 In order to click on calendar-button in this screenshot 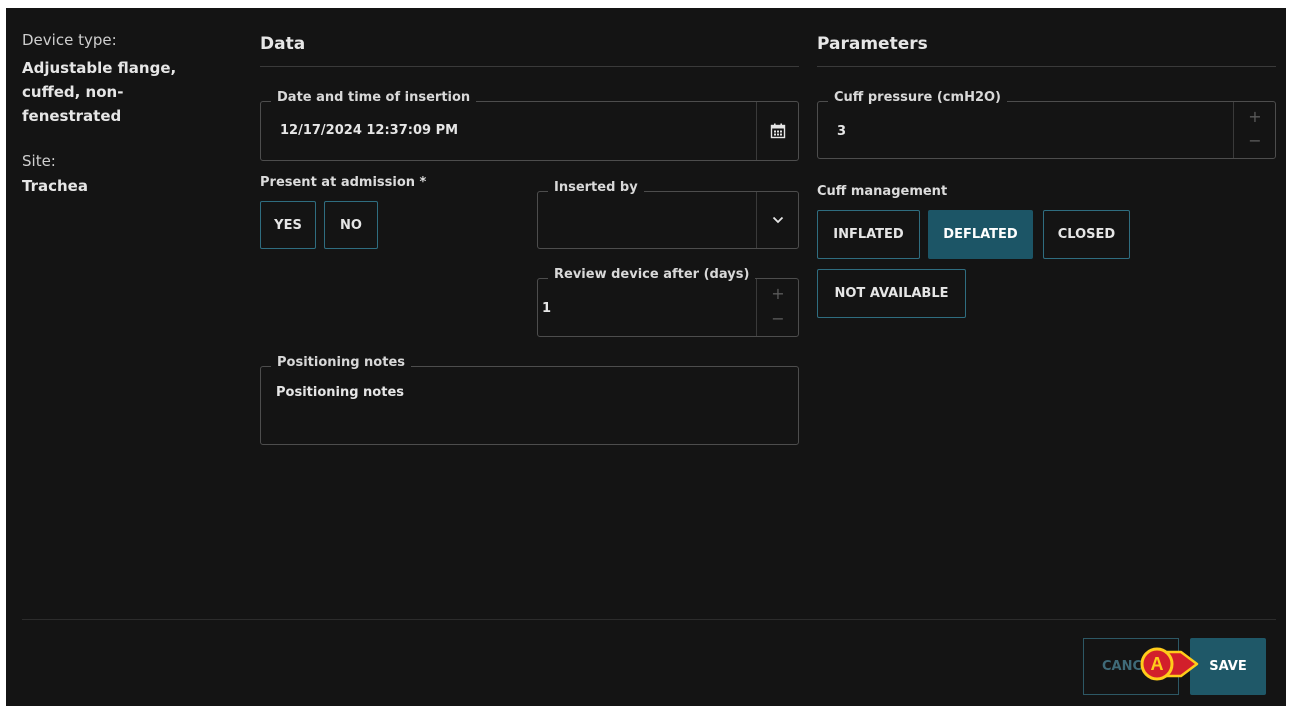, I will do `click(777, 131)`.